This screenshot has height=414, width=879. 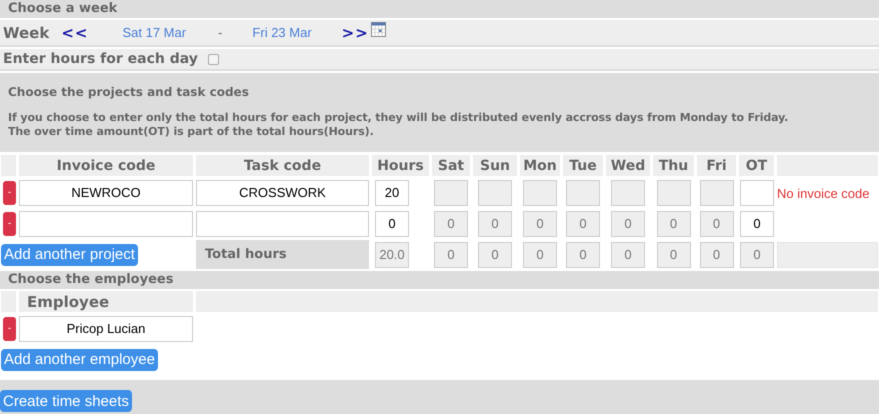 I want to click on daily-hours-label: Enter hours for each day, so click(x=100, y=59).